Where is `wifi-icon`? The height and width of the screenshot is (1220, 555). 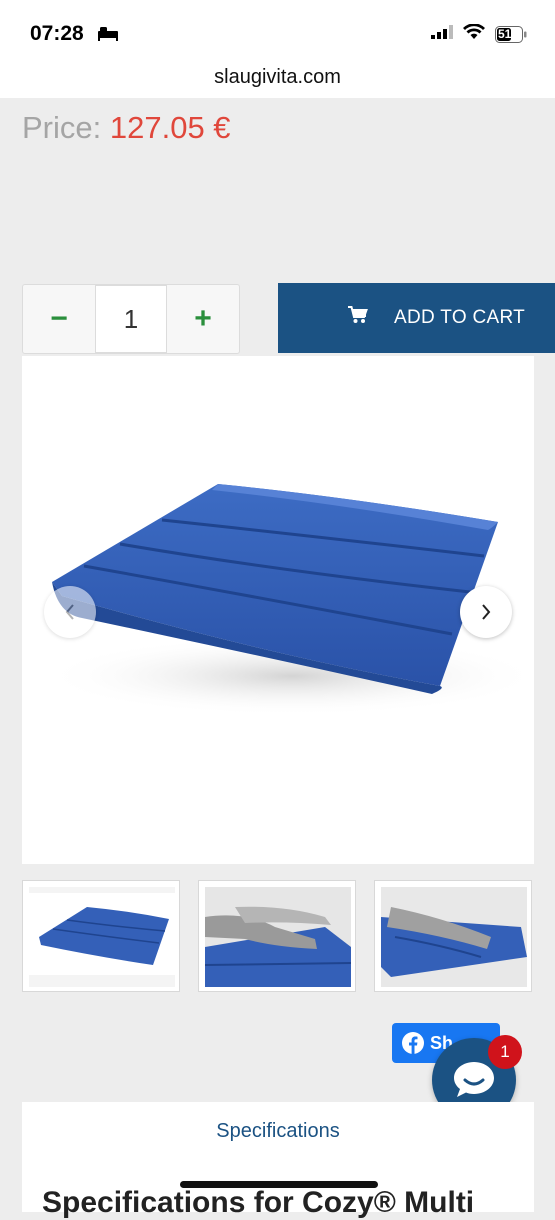 wifi-icon is located at coordinates (474, 34).